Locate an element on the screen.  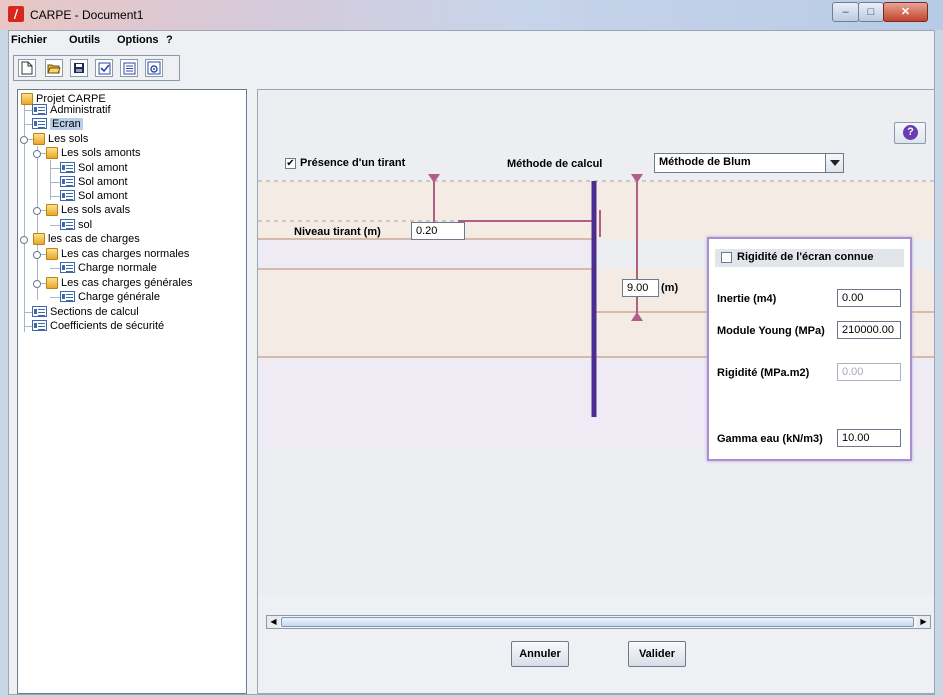
carpe-logo-icon: / is located at coordinates (16, 14).